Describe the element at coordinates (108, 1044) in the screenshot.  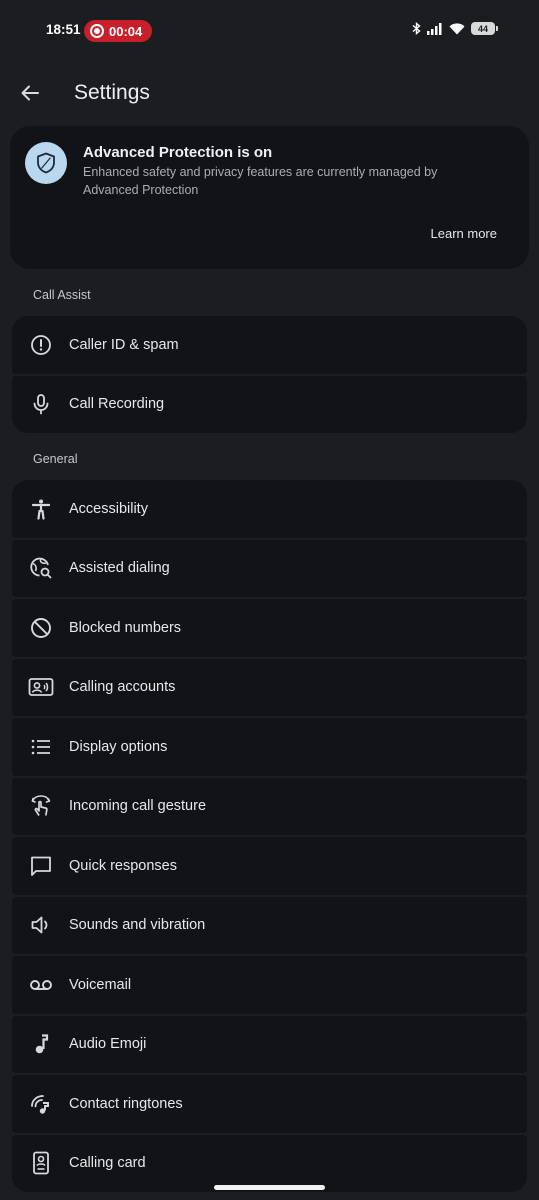
I see `settings-item-label: Audio Emoji` at that location.